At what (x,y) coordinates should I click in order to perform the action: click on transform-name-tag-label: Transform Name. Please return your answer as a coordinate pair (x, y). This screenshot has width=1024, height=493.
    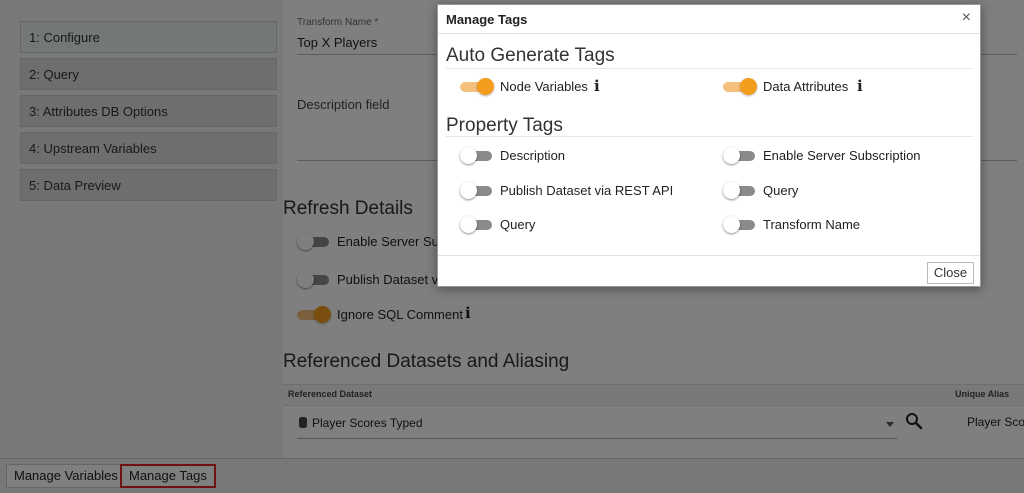
    Looking at the image, I should click on (812, 224).